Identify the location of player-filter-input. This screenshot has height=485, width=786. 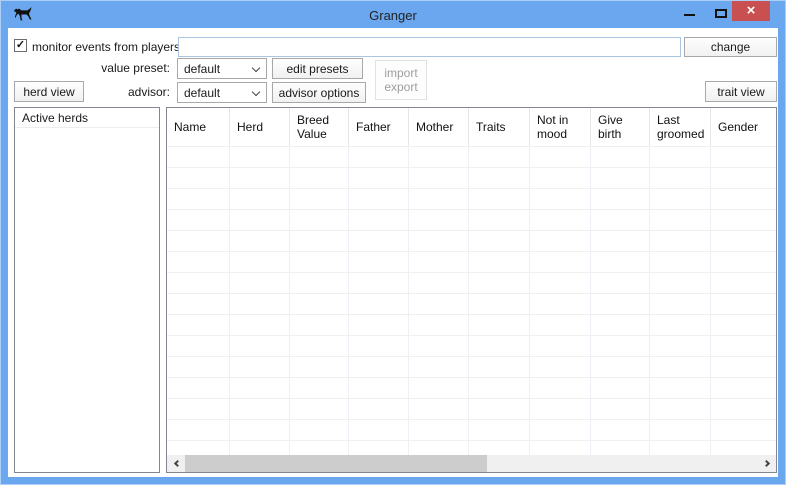
(429, 47).